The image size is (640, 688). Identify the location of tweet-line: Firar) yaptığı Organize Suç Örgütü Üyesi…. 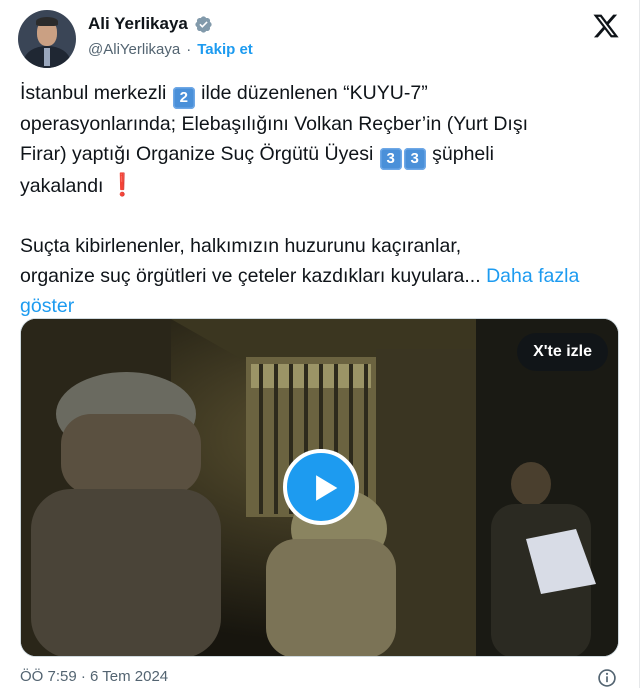
(320, 154).